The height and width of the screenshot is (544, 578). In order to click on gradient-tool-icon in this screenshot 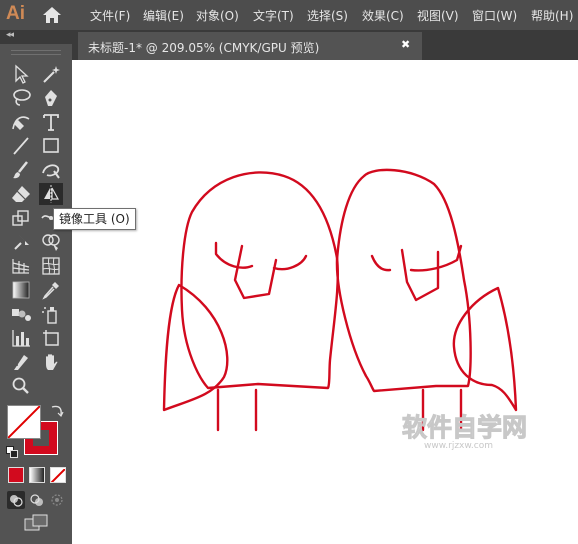, I will do `click(21, 290)`.